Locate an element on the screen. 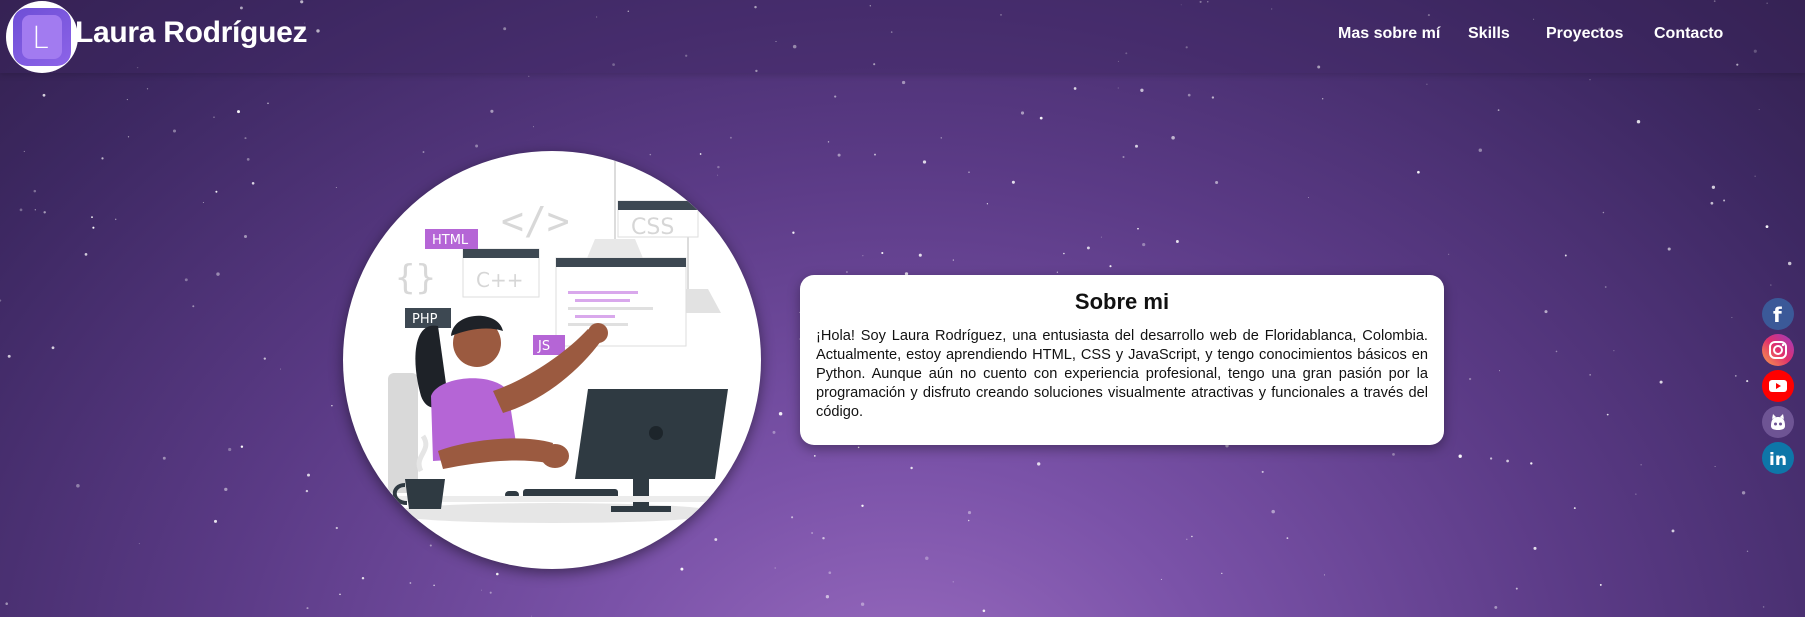  brand-name: Laura Rodríguez is located at coordinates (191, 33).